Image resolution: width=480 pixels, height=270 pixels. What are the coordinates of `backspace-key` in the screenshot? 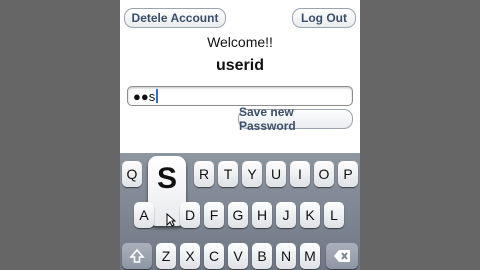 It's located at (342, 256).